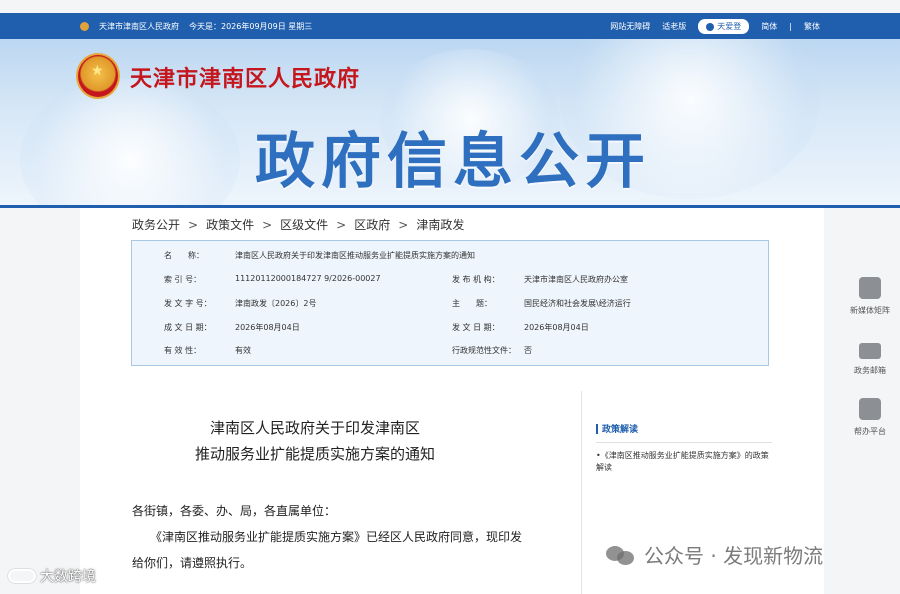 Image resolution: width=900 pixels, height=594 pixels. I want to click on column-divider, so click(581, 492).